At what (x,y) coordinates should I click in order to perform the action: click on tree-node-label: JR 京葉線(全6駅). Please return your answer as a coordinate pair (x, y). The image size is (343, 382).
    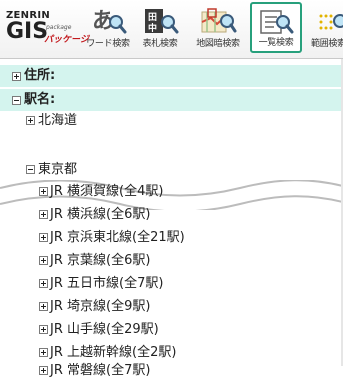
    Looking at the image, I should click on (100, 260).